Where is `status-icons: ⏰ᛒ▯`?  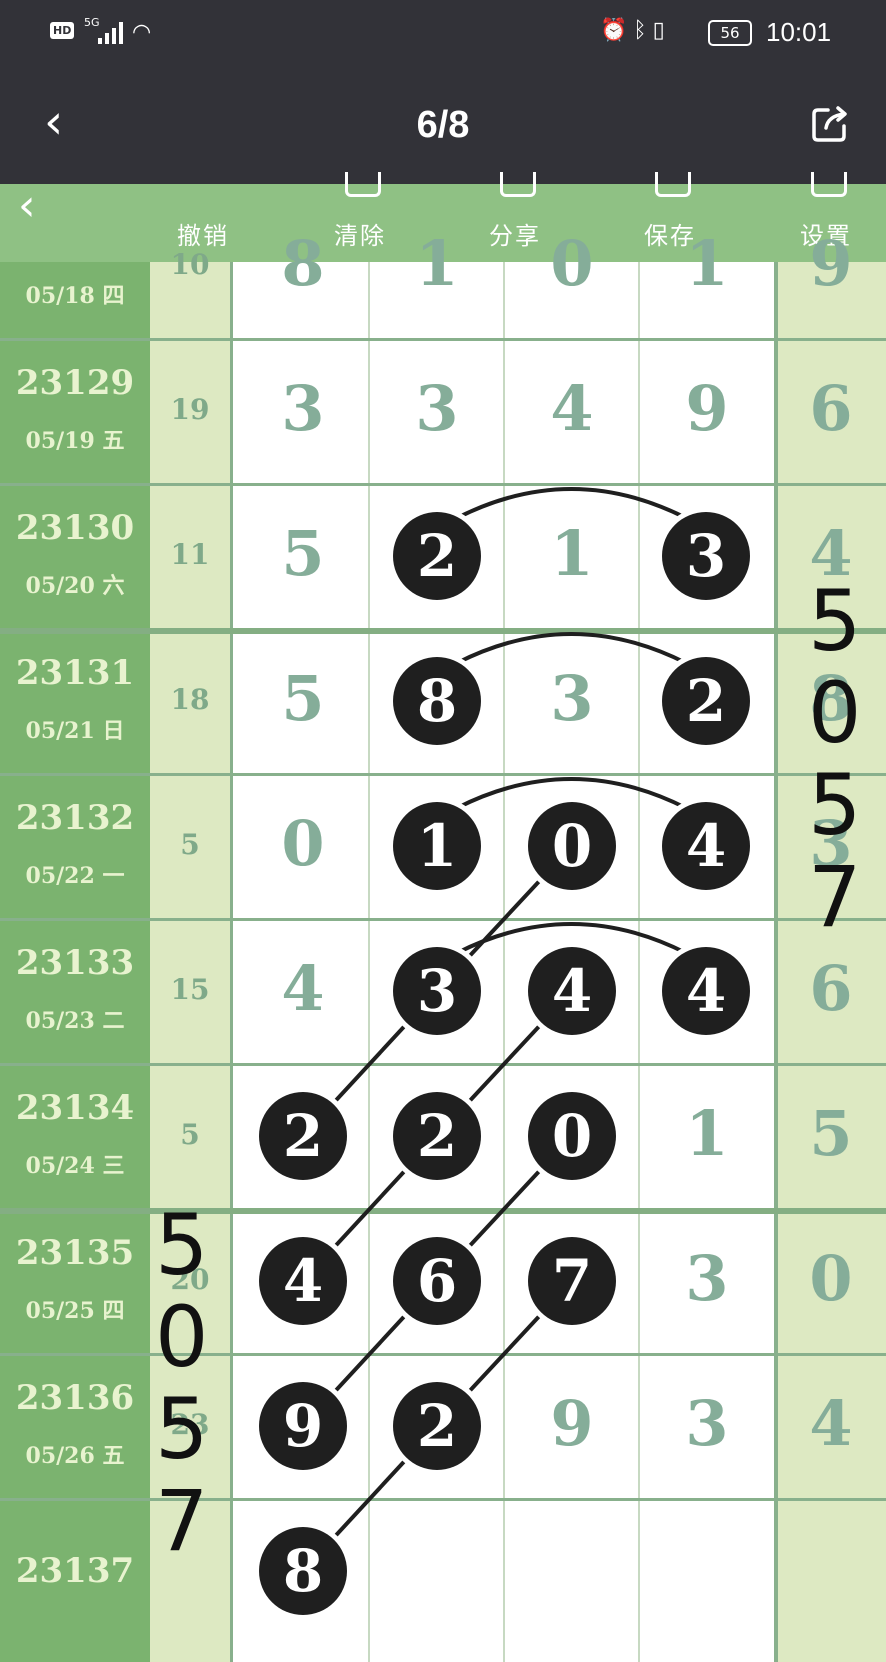 status-icons: ⏰ᛒ▯ is located at coordinates (635, 30).